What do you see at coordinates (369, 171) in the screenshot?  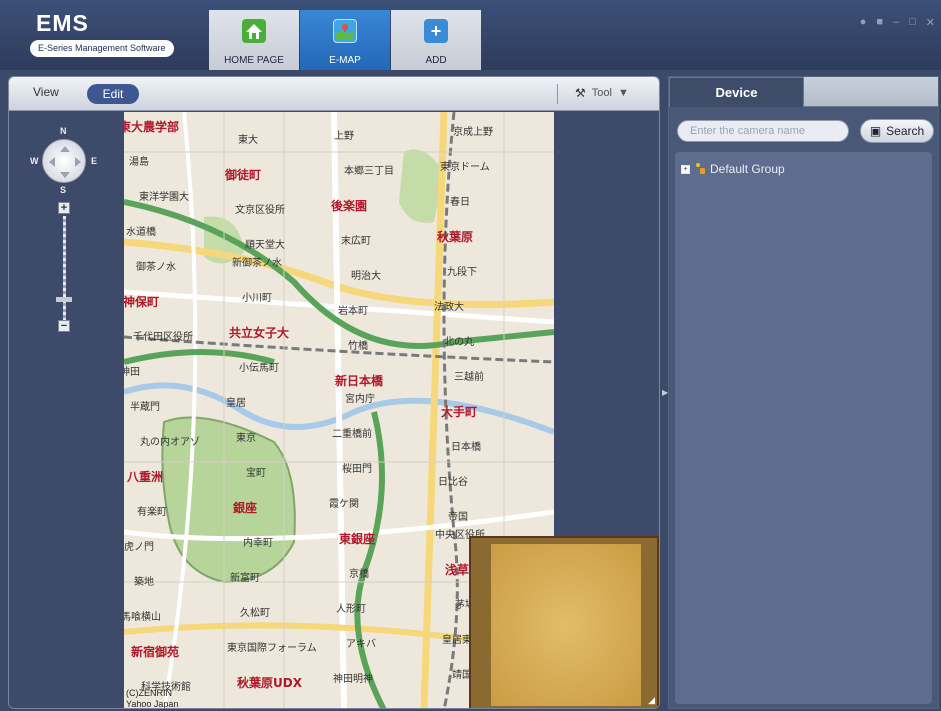 I see `map-label: 本郷三丁目` at bounding box center [369, 171].